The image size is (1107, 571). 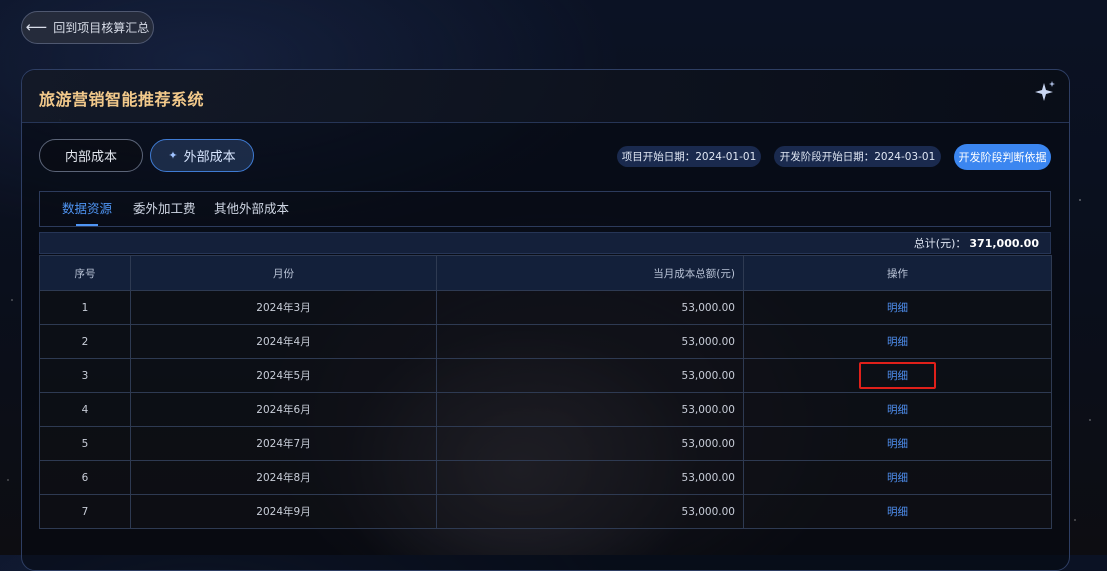 I want to click on row-month: 2024年5月, so click(x=283, y=375).